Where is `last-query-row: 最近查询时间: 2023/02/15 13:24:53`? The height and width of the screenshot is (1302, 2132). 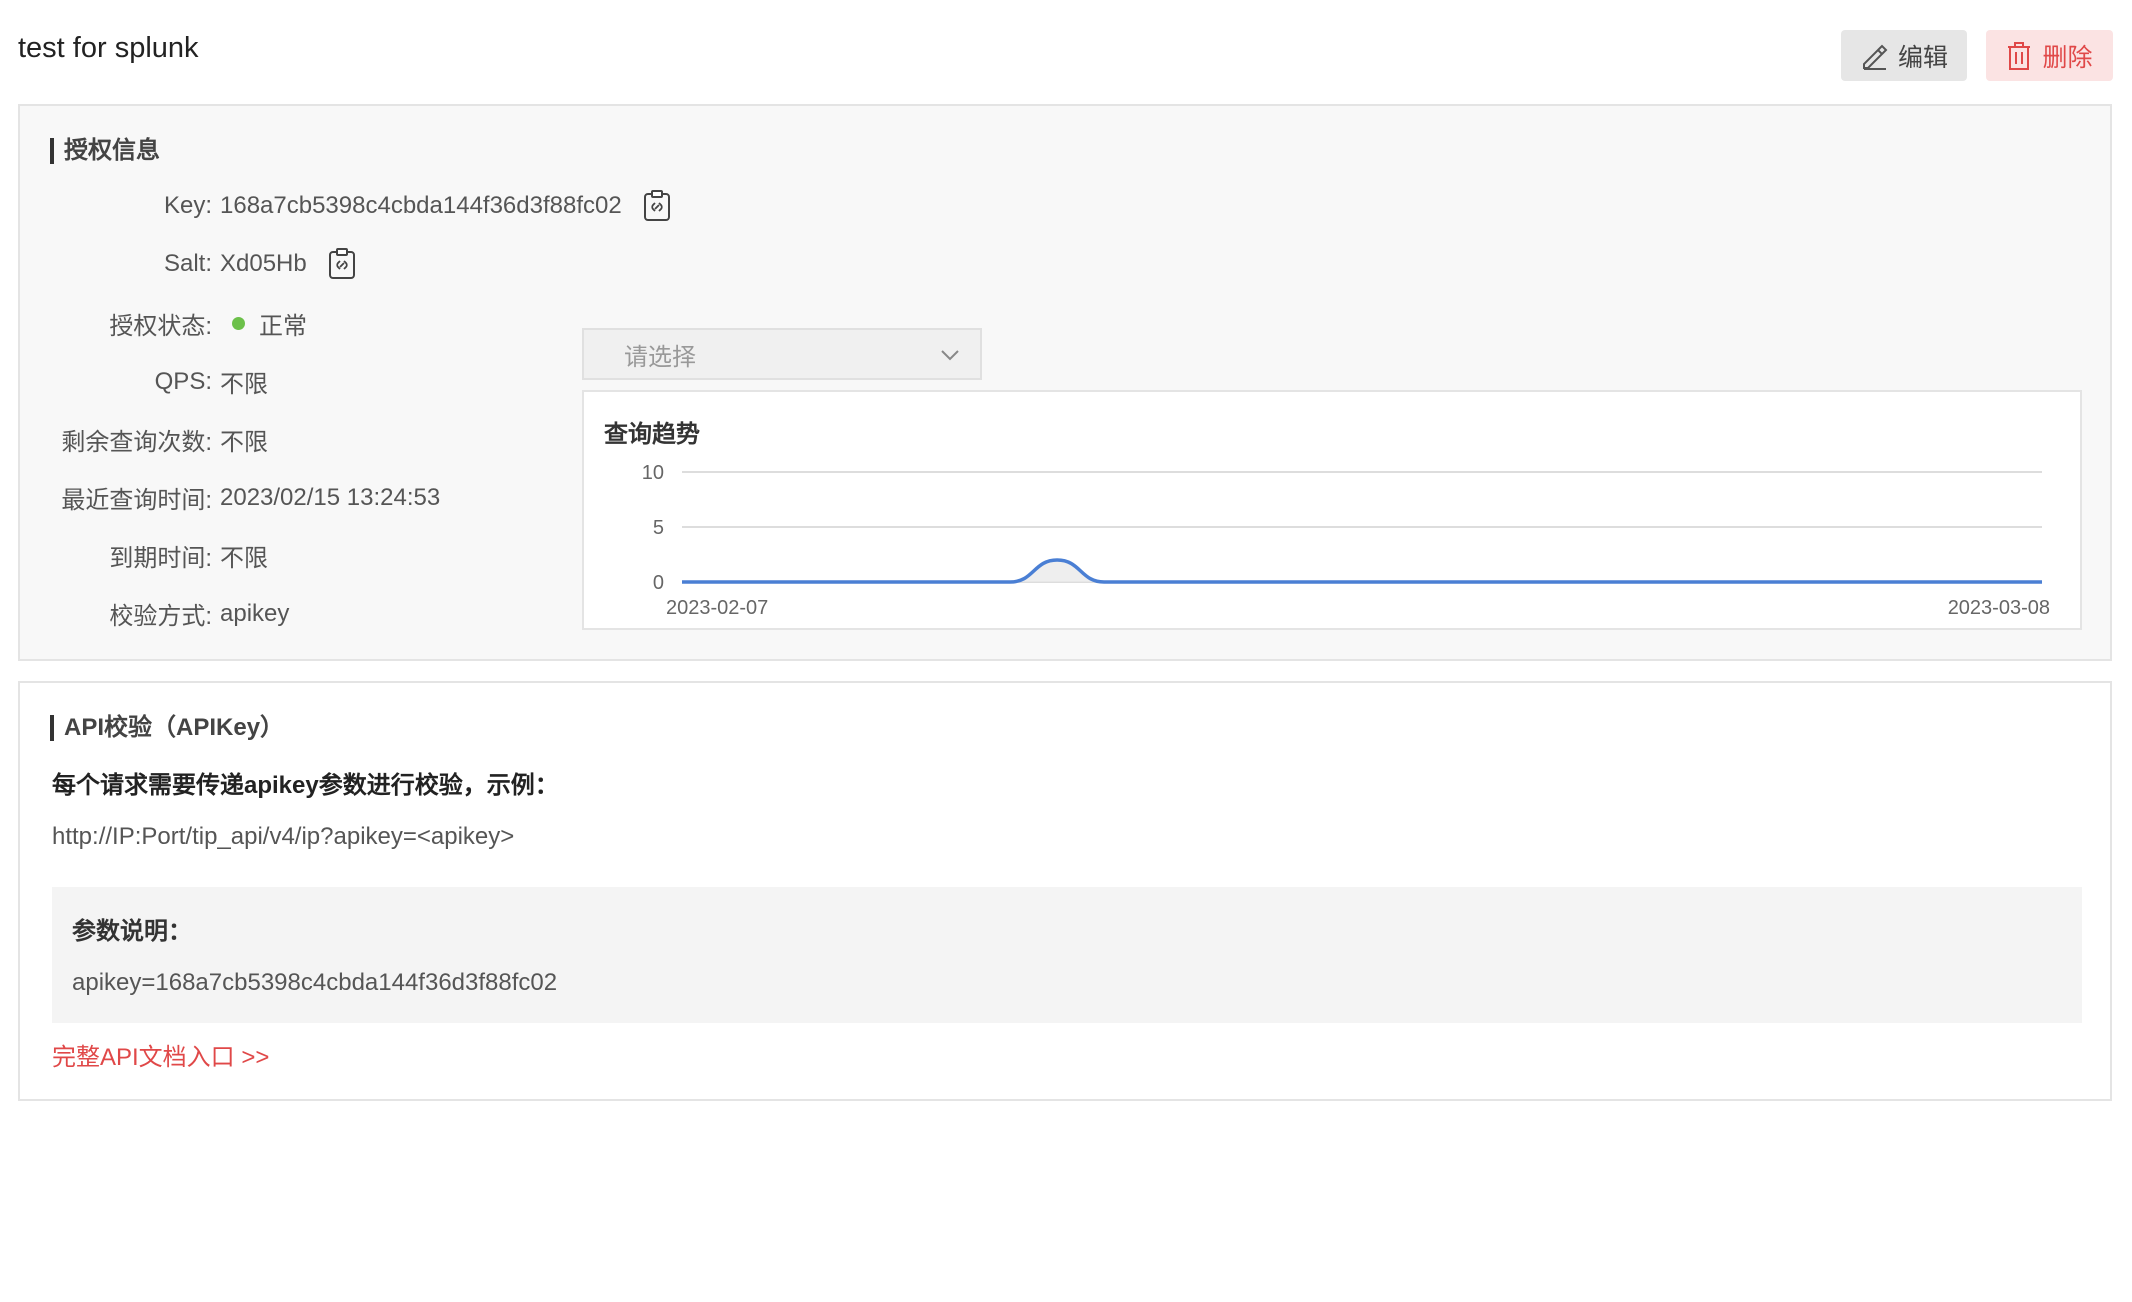 last-query-row: 最近查询时间: 2023/02/15 13:24:53 is located at coordinates (230, 497).